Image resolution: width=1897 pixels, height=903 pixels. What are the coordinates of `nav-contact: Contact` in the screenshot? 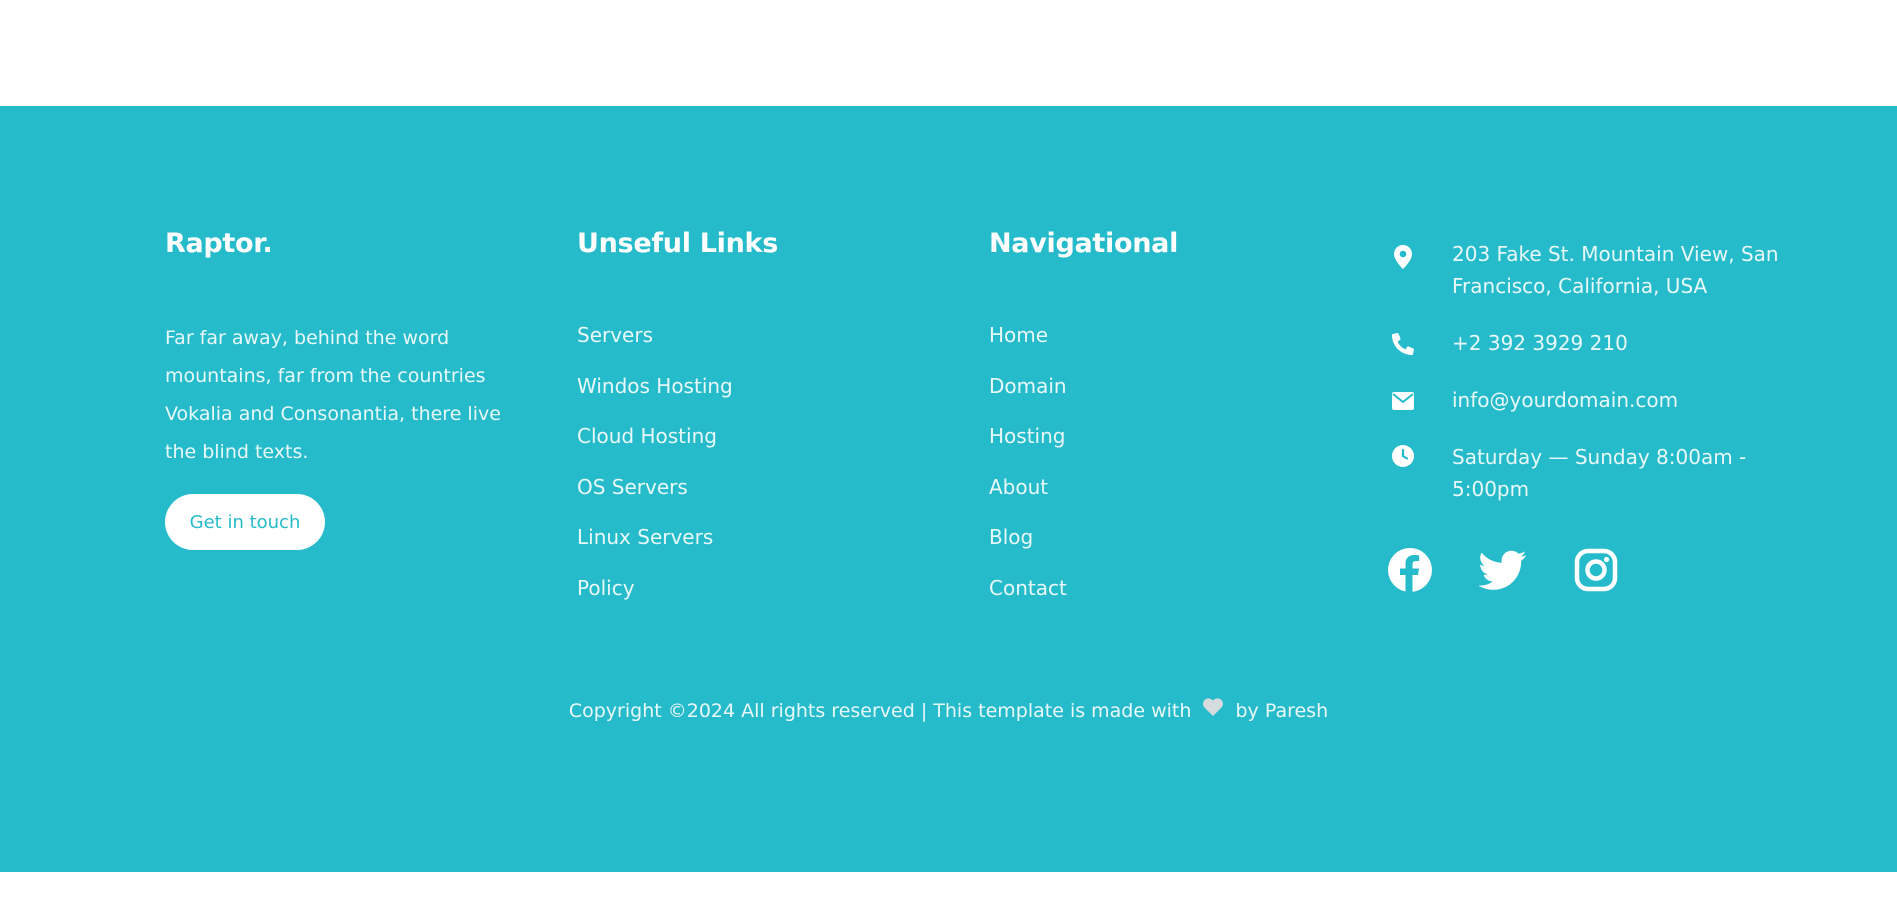 It's located at (1028, 588).